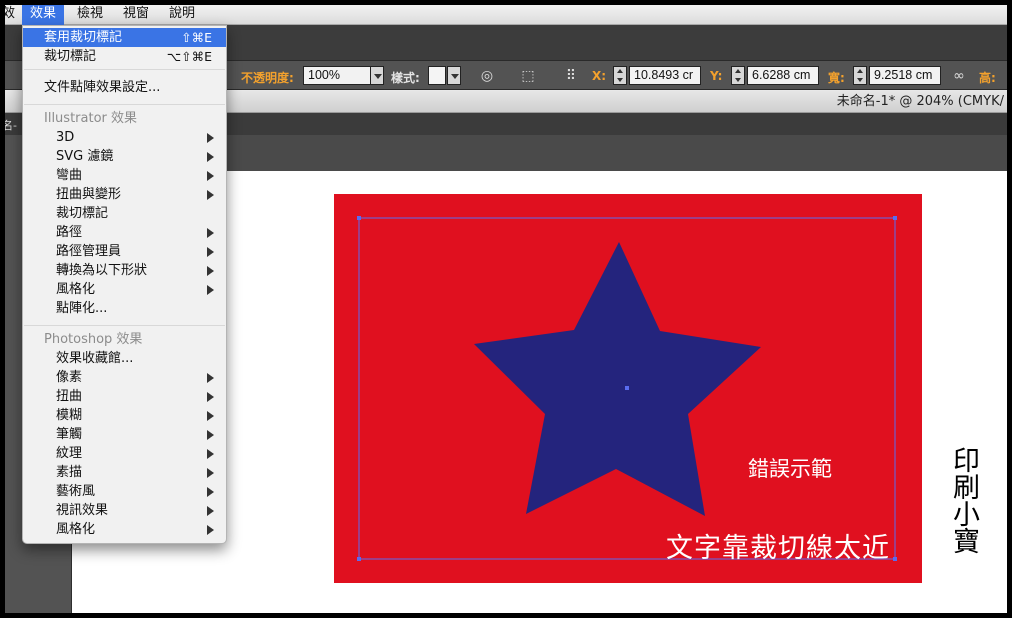 The width and height of the screenshot is (1012, 618). Describe the element at coordinates (790, 468) in the screenshot. I see `wrong-example-text: 錯誤示範` at that location.